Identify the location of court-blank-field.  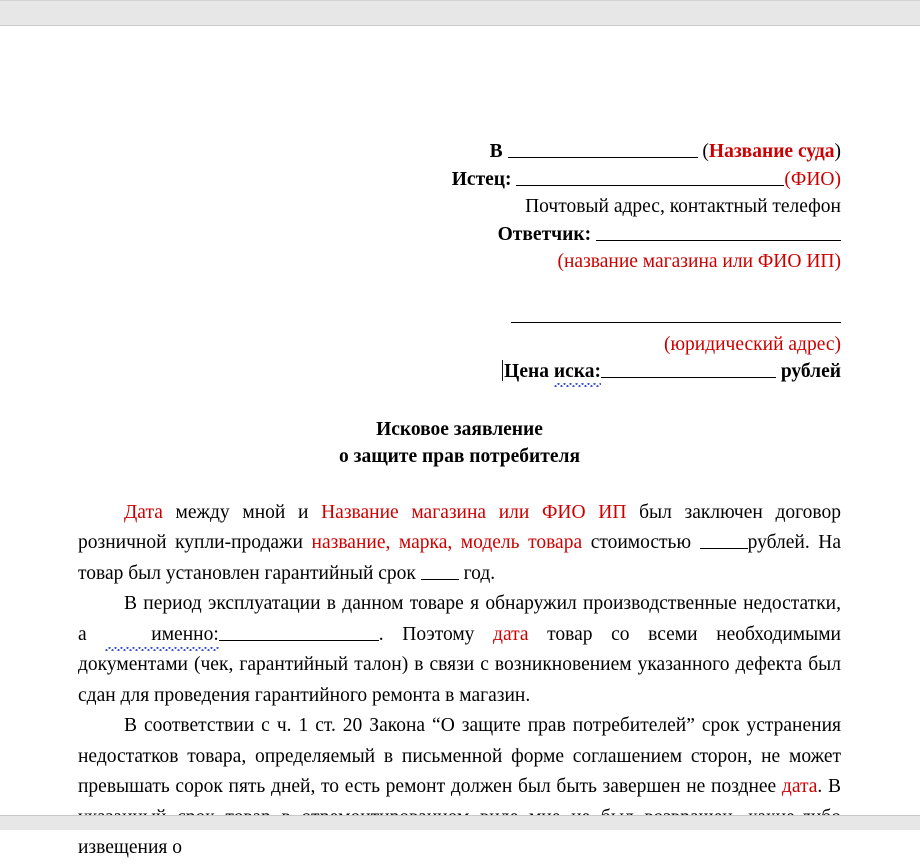
(602, 148).